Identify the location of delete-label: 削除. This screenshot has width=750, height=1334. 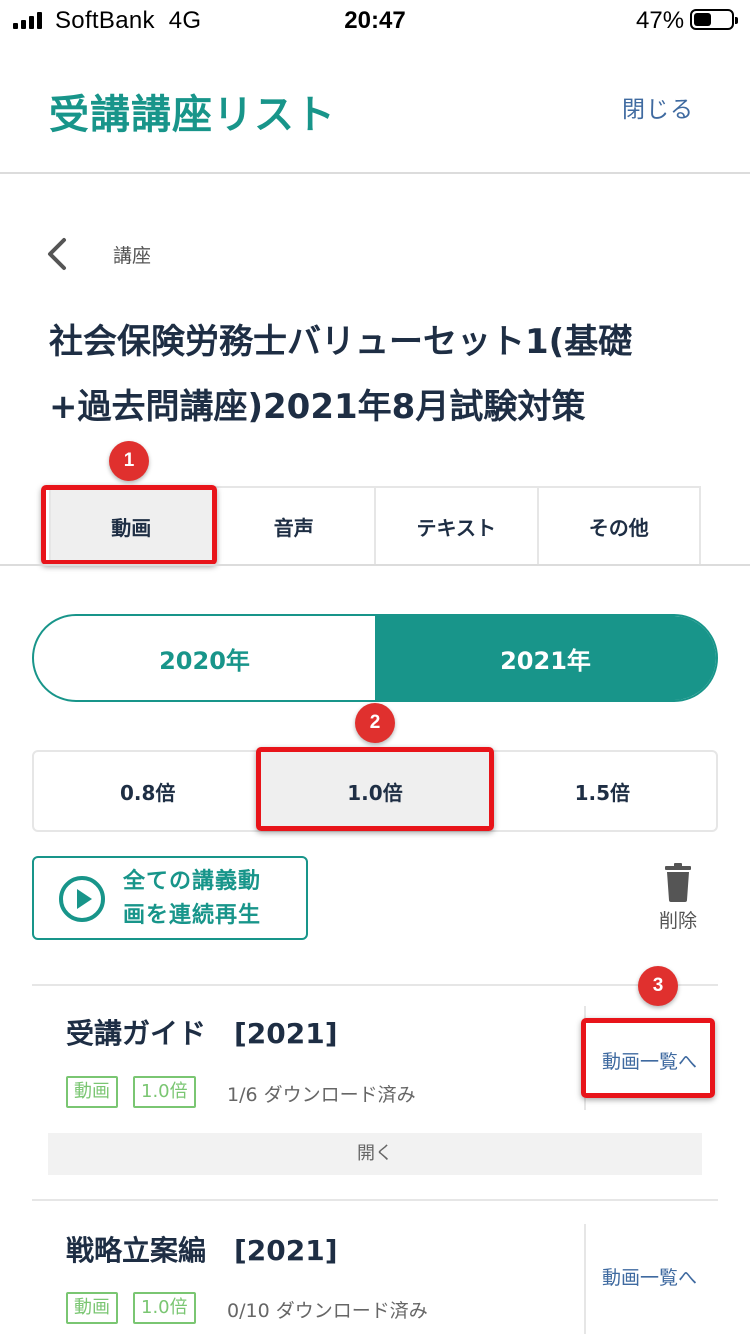
(677, 921).